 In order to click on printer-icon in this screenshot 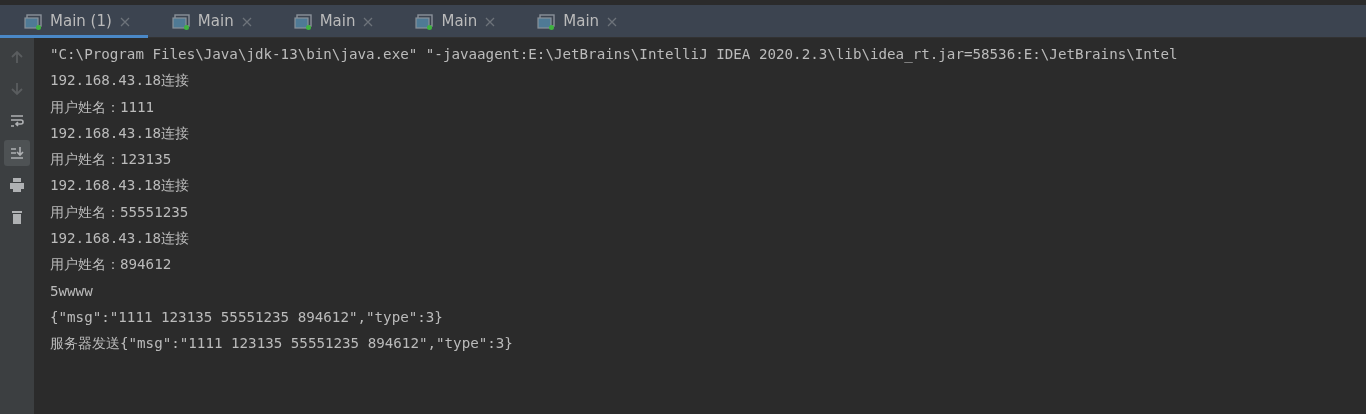, I will do `click(17, 185)`.